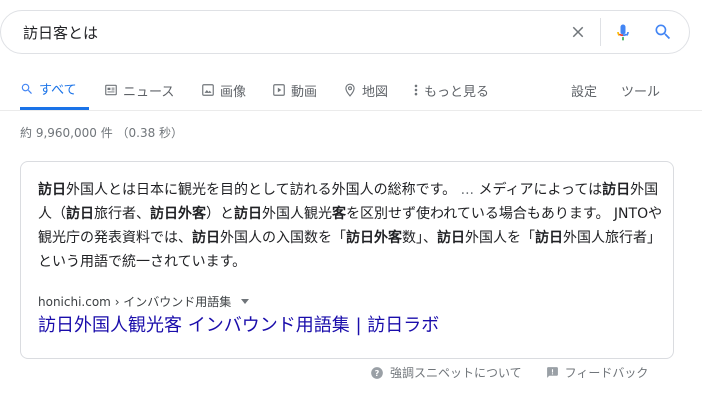  What do you see at coordinates (102, 133) in the screenshot?
I see `result-stats: 約 9,960,000 件 （0.38 秒）` at bounding box center [102, 133].